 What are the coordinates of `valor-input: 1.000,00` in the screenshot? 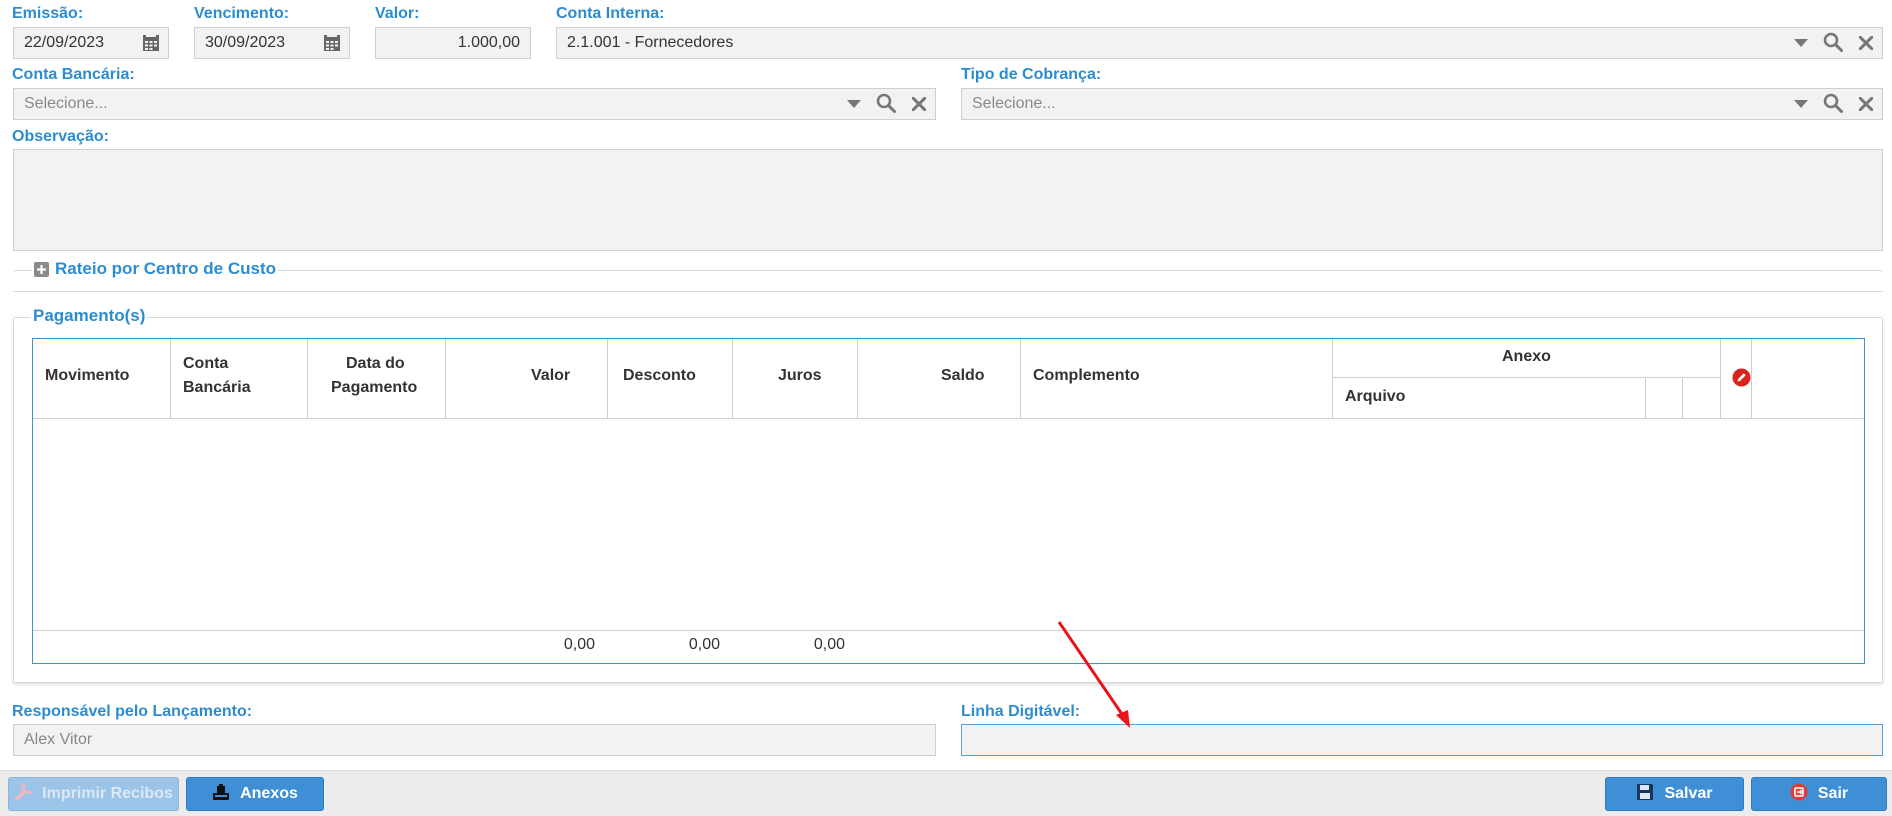 It's located at (453, 43).